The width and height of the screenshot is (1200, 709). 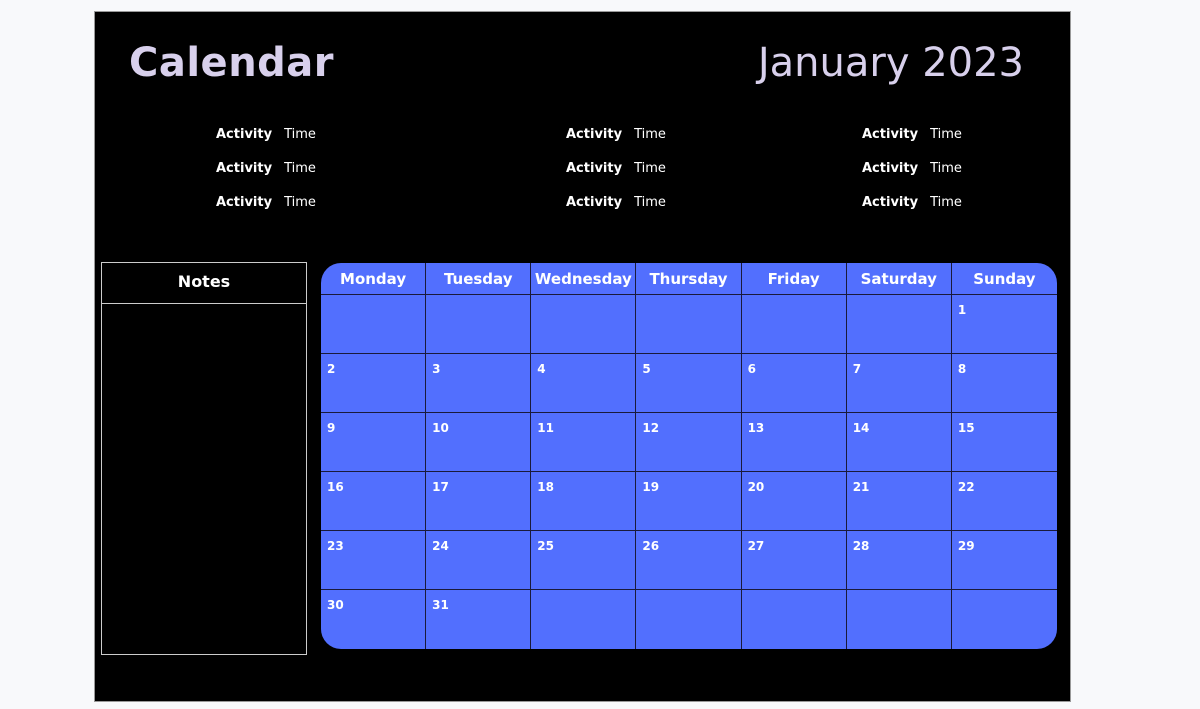 What do you see at coordinates (1004, 442) in the screenshot?
I see `day-cell: 15` at bounding box center [1004, 442].